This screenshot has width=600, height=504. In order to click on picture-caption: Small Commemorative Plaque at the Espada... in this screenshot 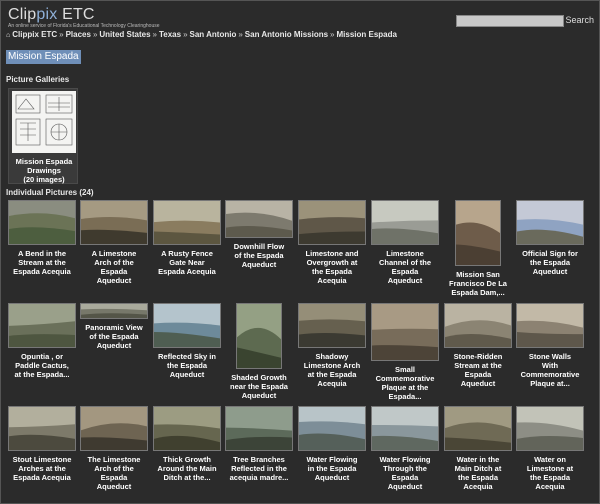, I will do `click(405, 383)`.